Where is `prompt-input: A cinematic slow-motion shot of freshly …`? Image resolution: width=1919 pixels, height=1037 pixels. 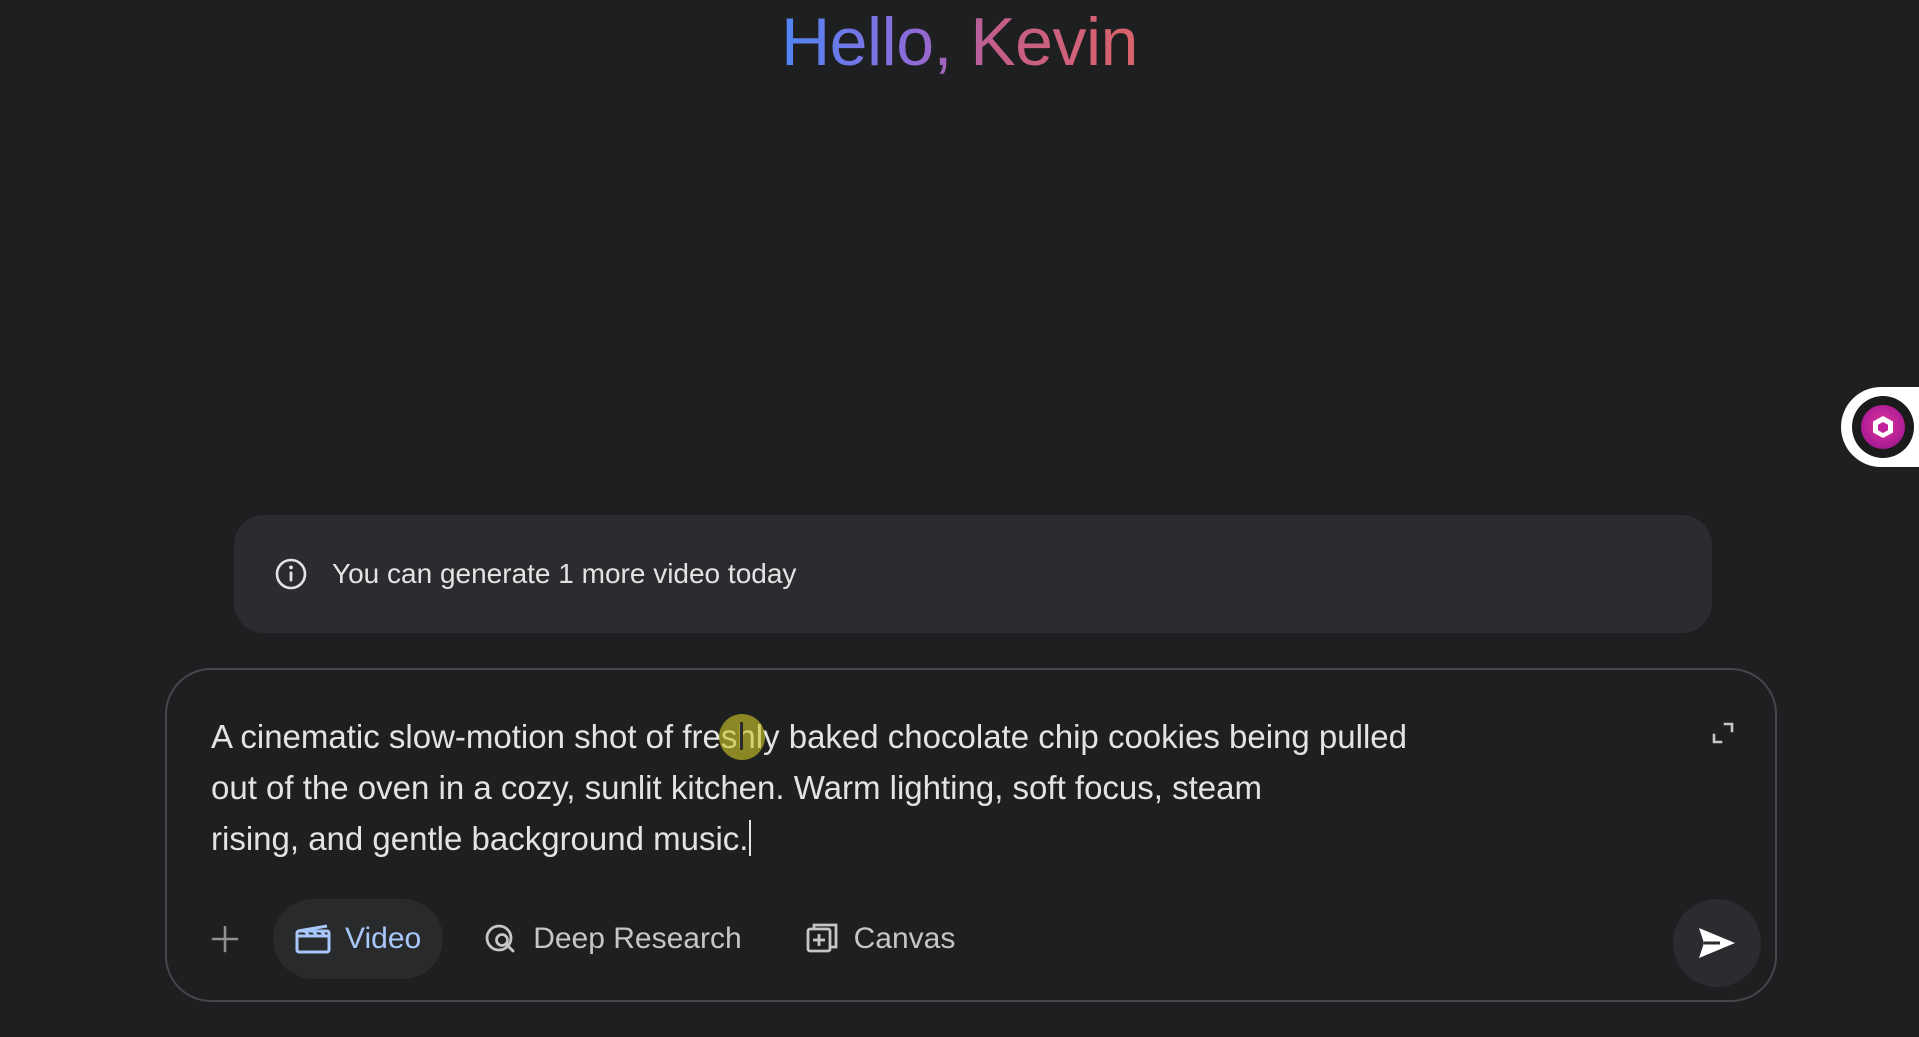 prompt-input: A cinematic slow-motion shot of freshly … is located at coordinates (876, 787).